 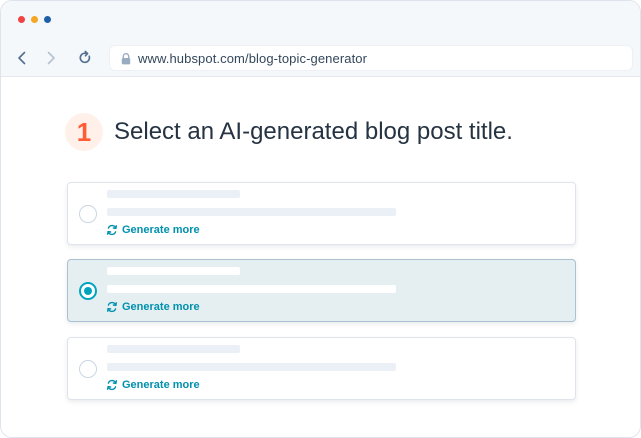 What do you see at coordinates (252, 58) in the screenshot?
I see `url-text: www.hubspot.com/blog-topic-generator` at bounding box center [252, 58].